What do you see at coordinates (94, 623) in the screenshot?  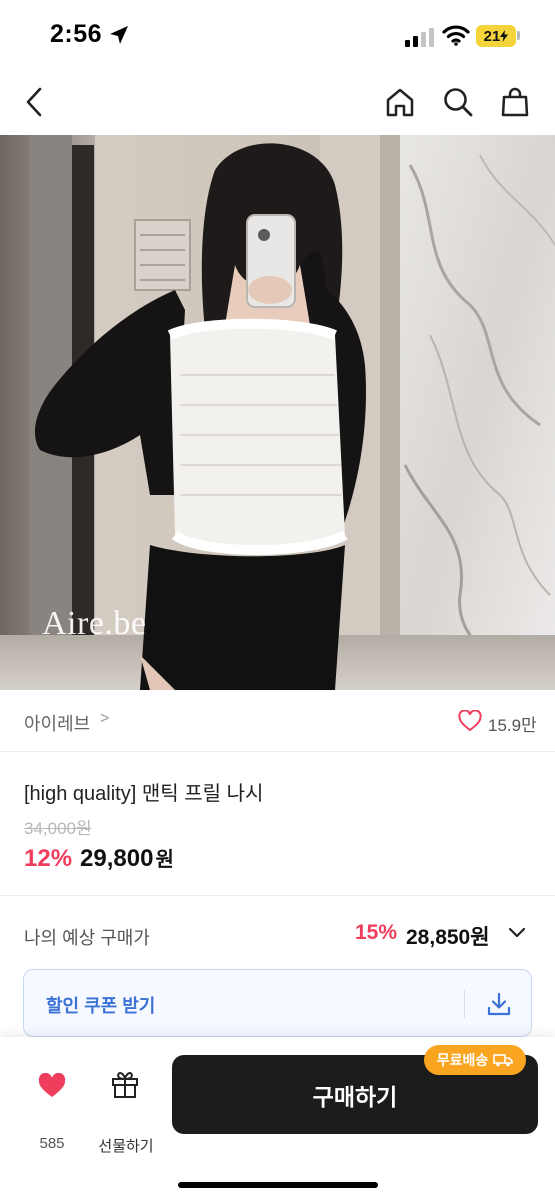 I see `brand-watermark: Aire.be` at bounding box center [94, 623].